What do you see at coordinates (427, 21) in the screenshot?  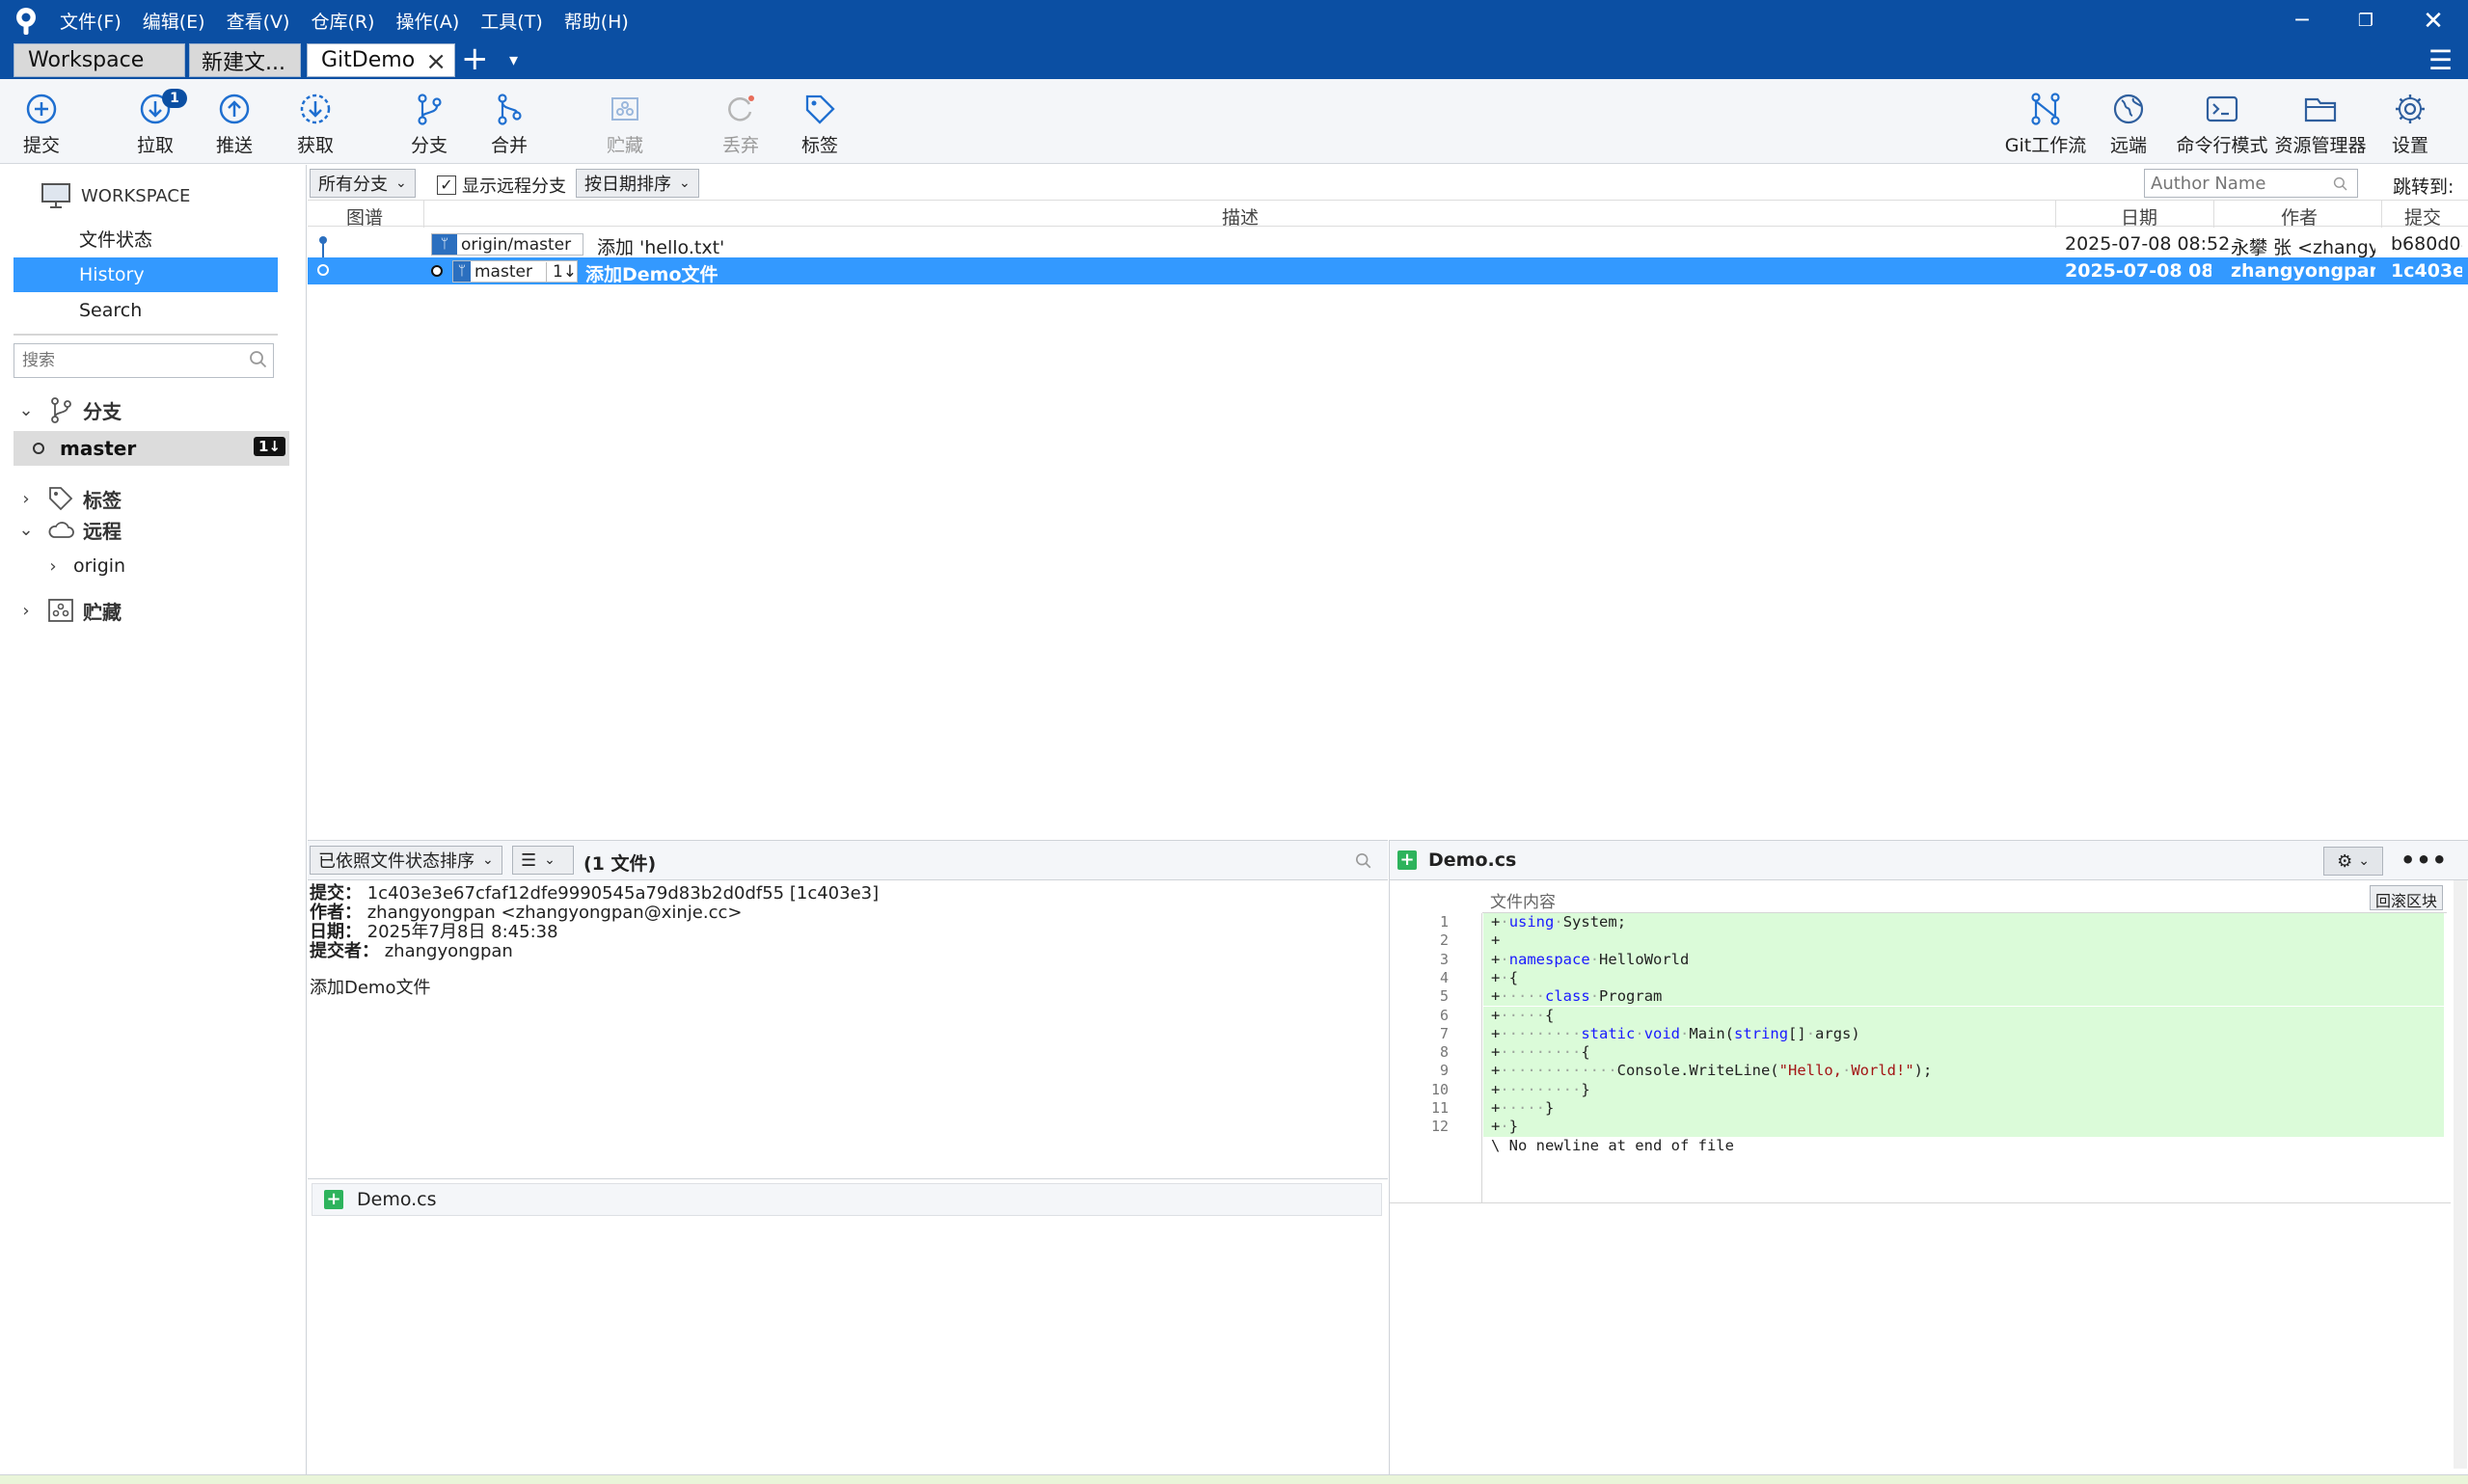 I see `menu-actions: 操作(A)` at bounding box center [427, 21].